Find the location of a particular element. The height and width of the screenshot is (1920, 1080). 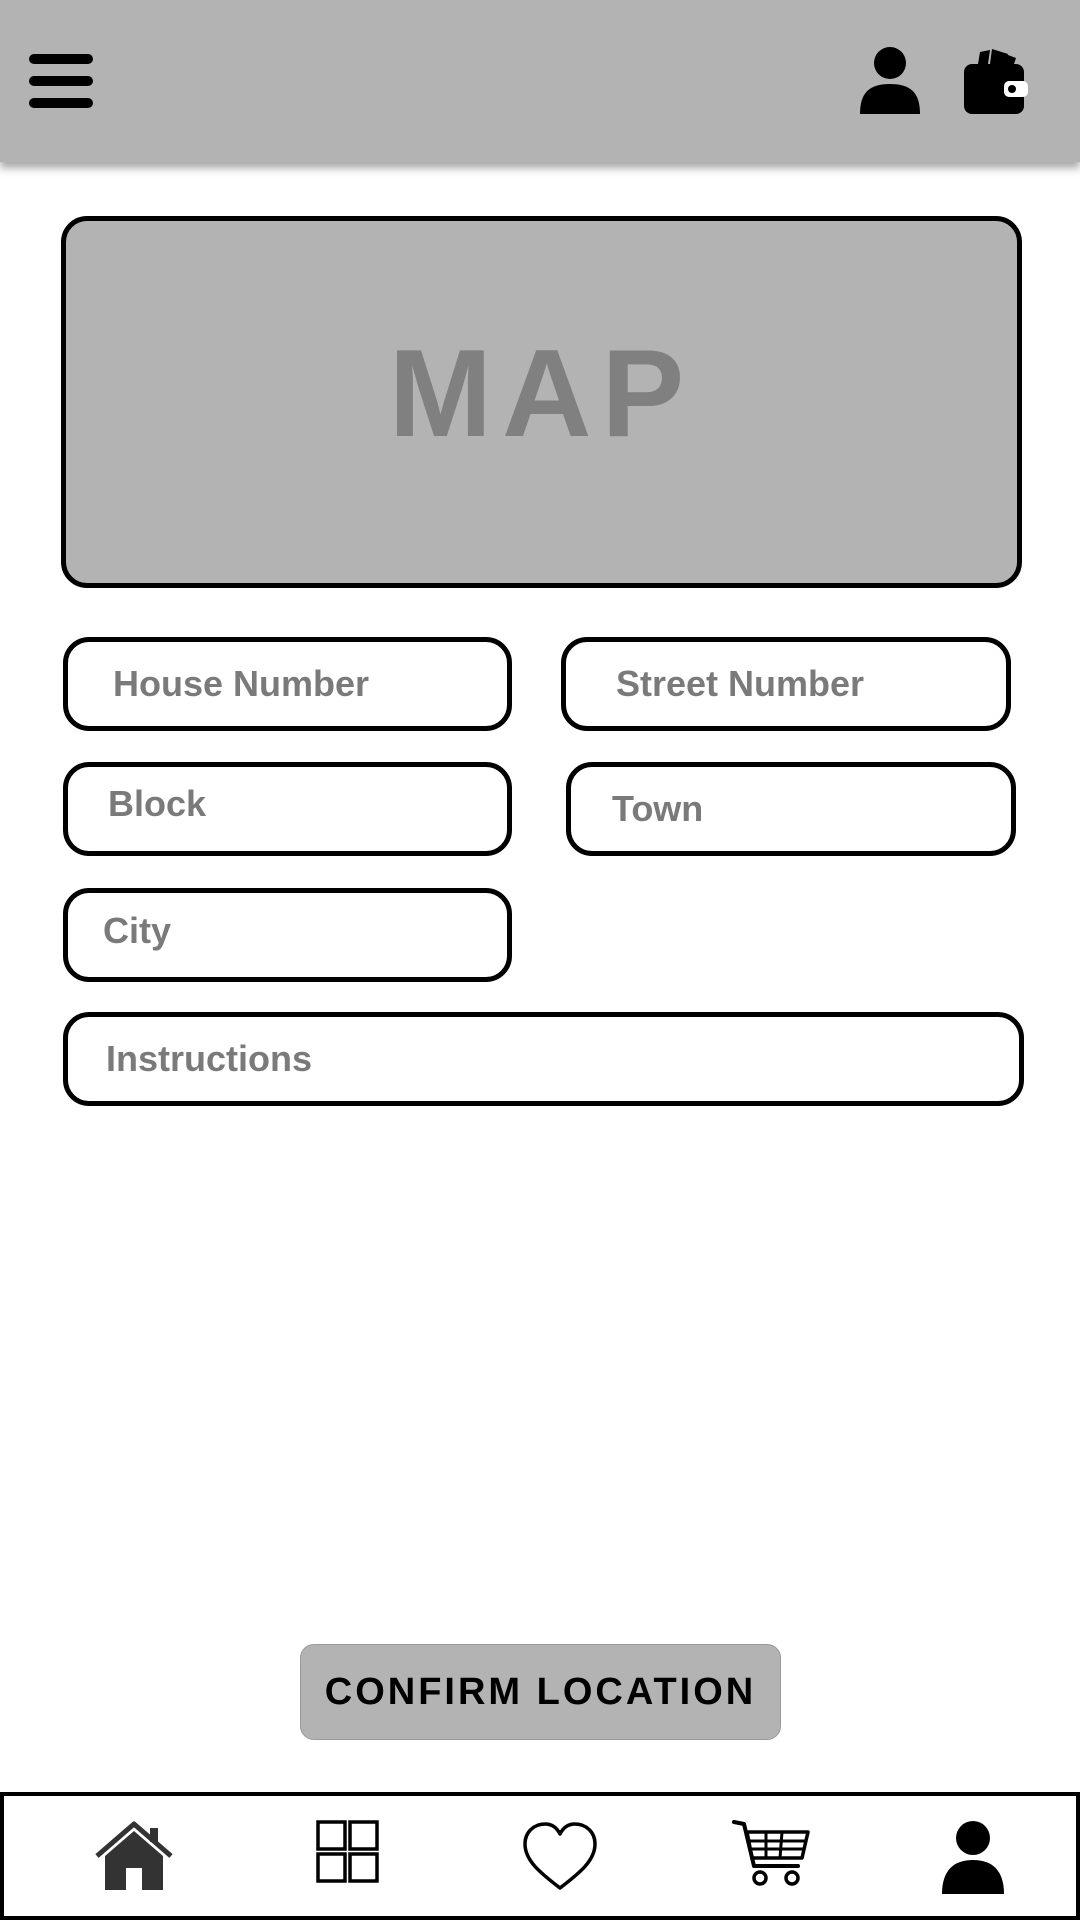

heart-icon is located at coordinates (560, 1856).